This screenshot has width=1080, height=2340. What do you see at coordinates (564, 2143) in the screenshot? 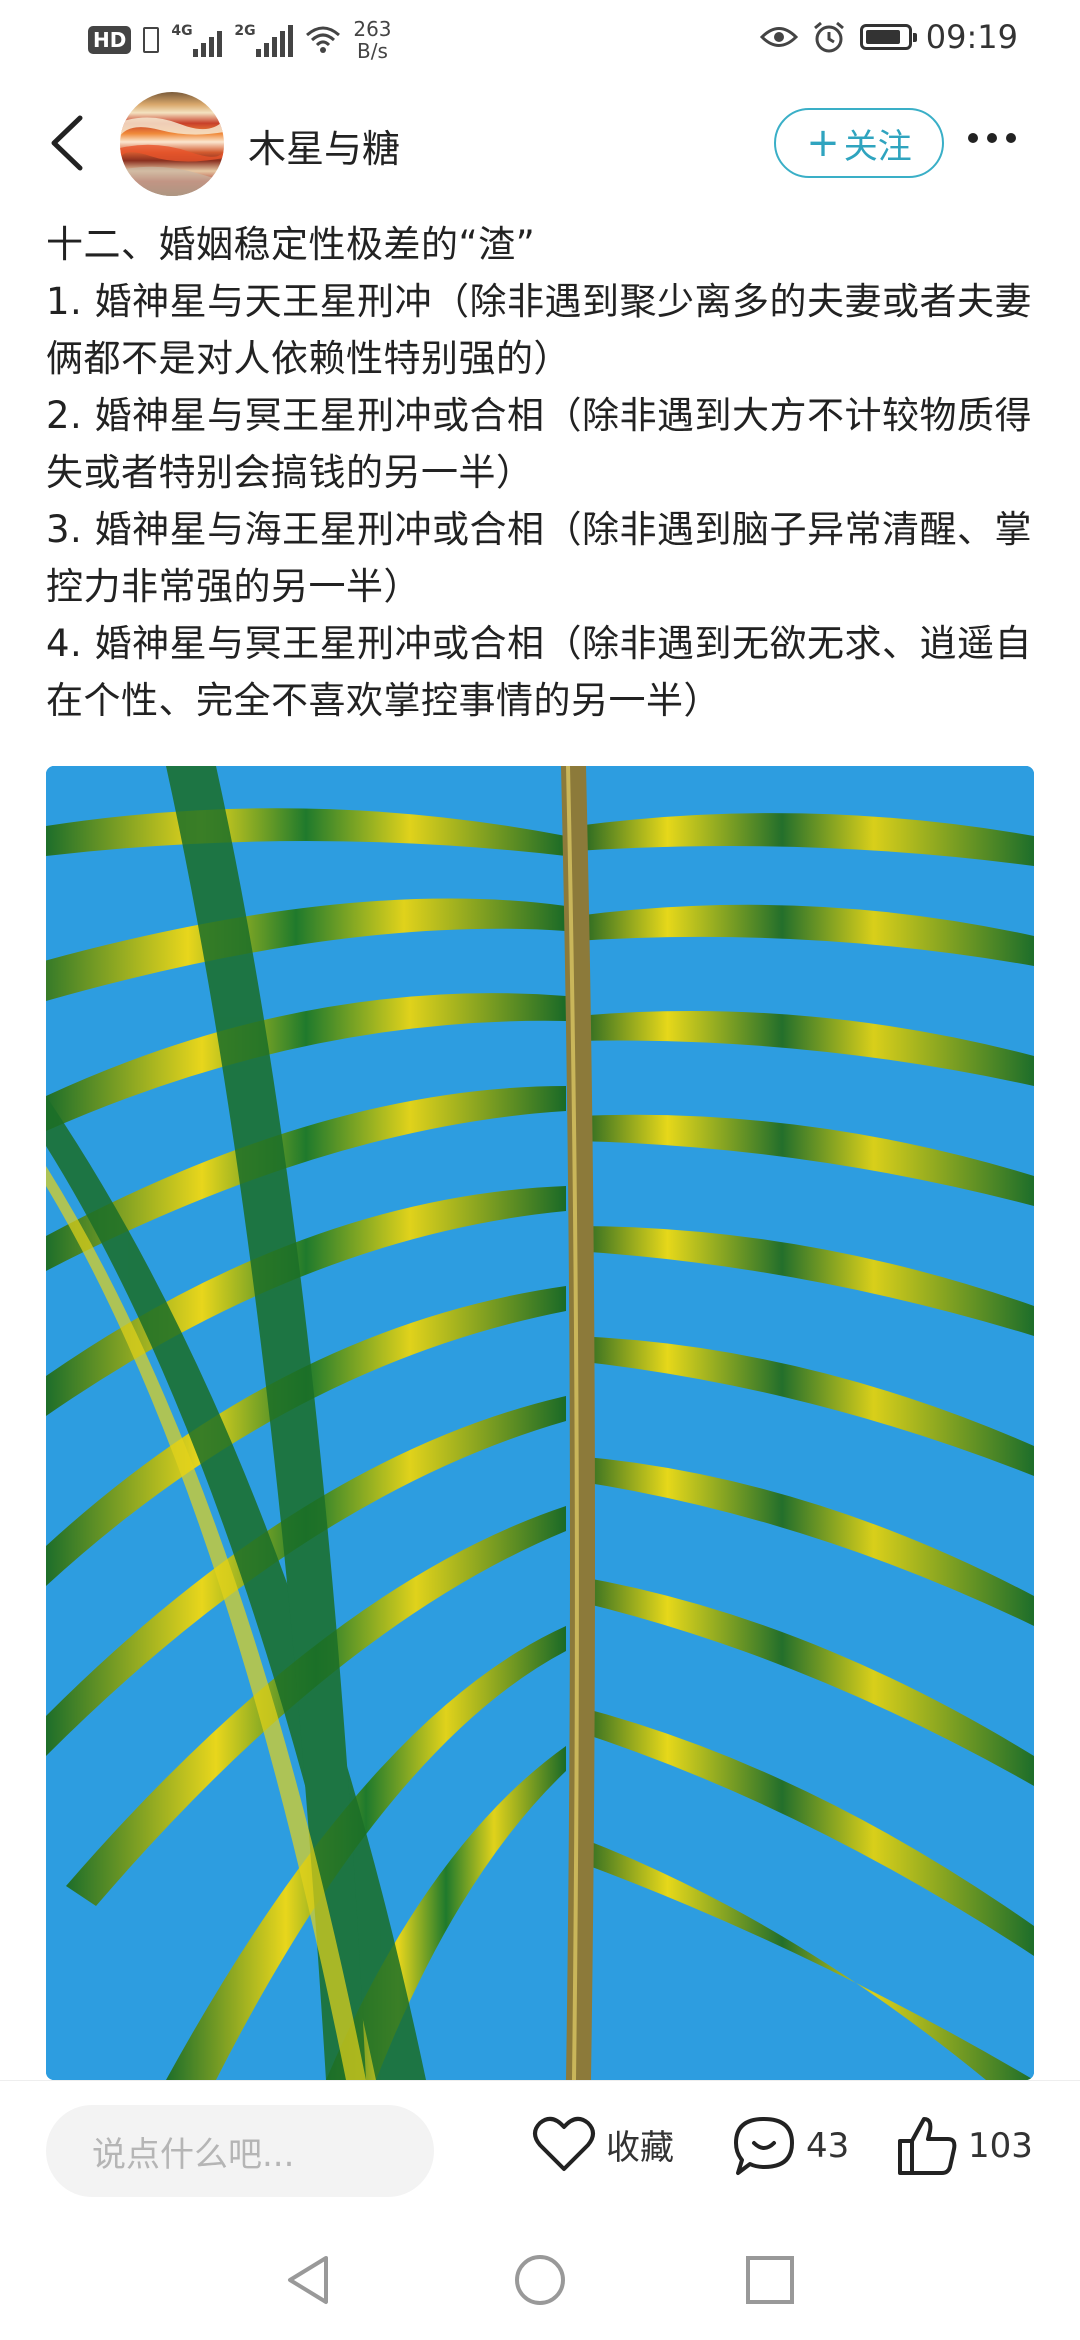
I see `heart-icon` at bounding box center [564, 2143].